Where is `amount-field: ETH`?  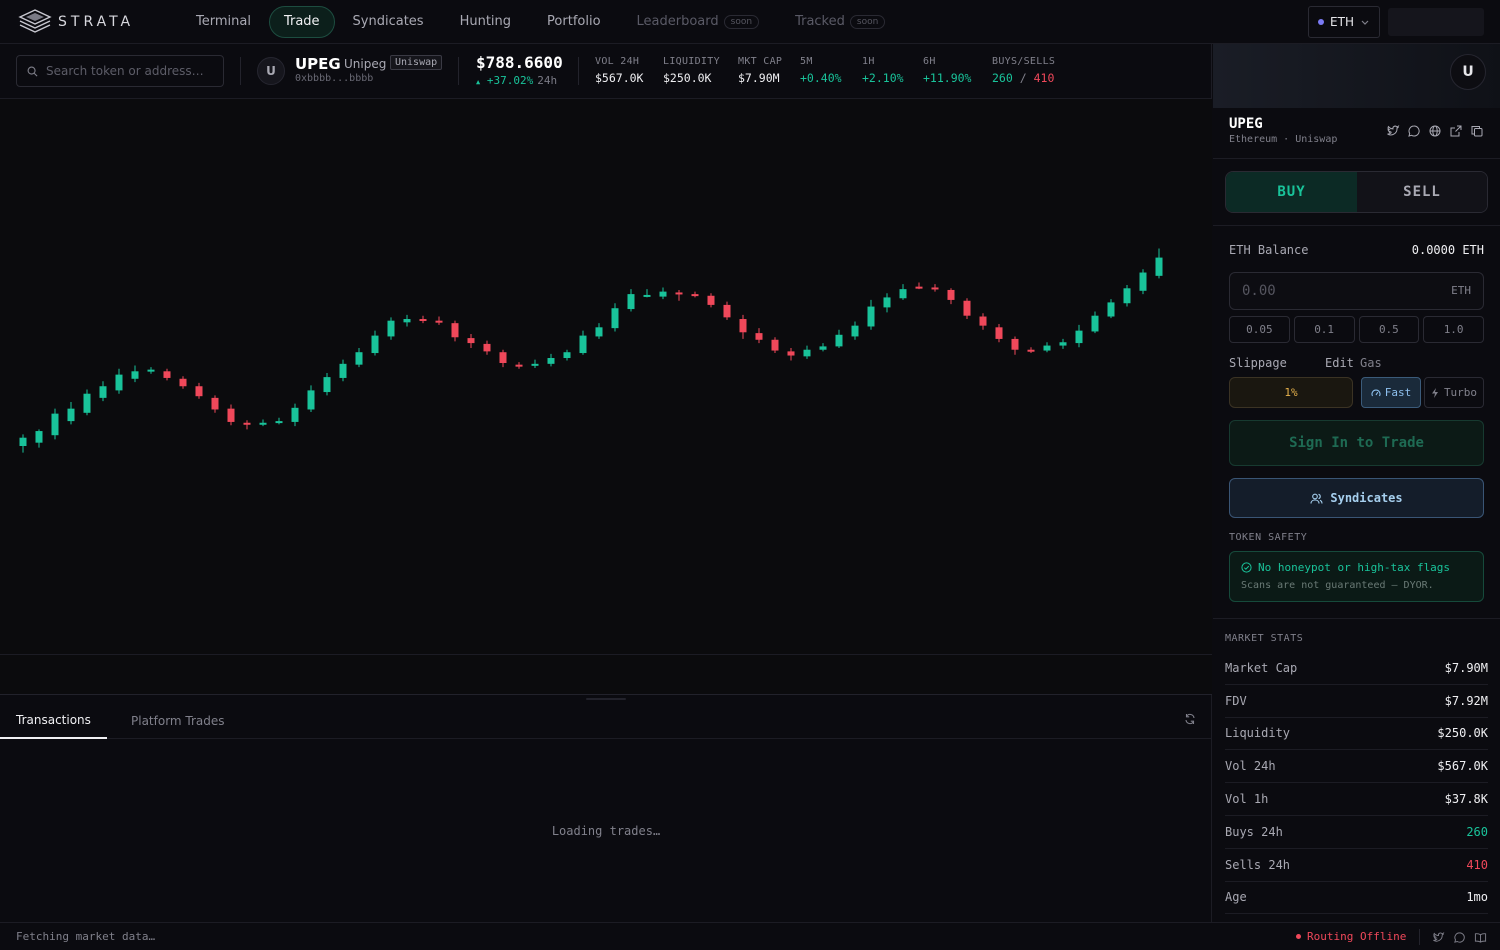 amount-field: ETH is located at coordinates (1356, 291).